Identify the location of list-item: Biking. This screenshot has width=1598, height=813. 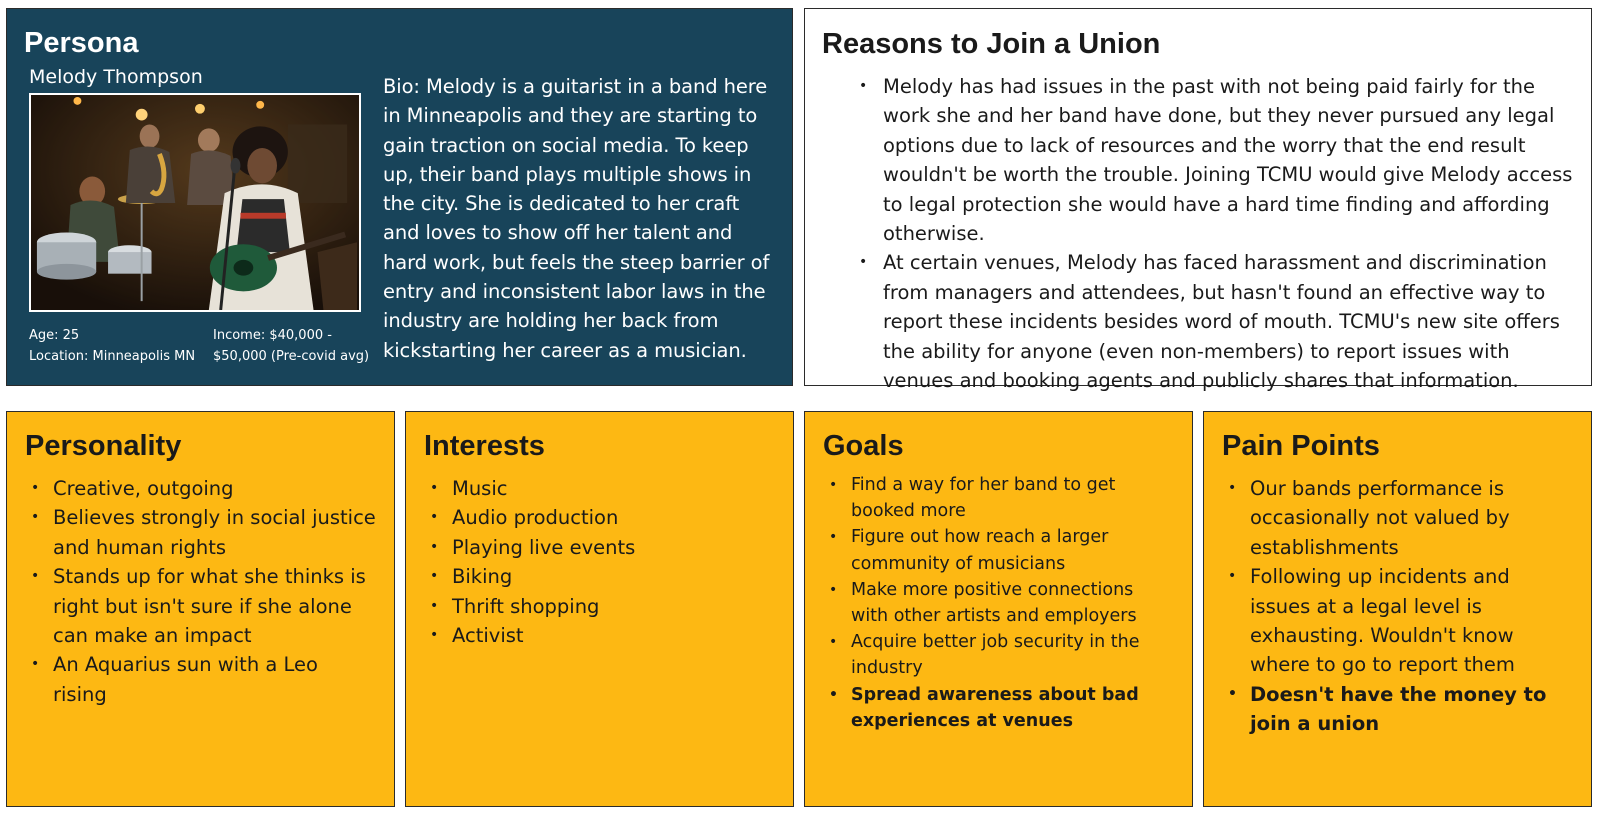
(591, 577).